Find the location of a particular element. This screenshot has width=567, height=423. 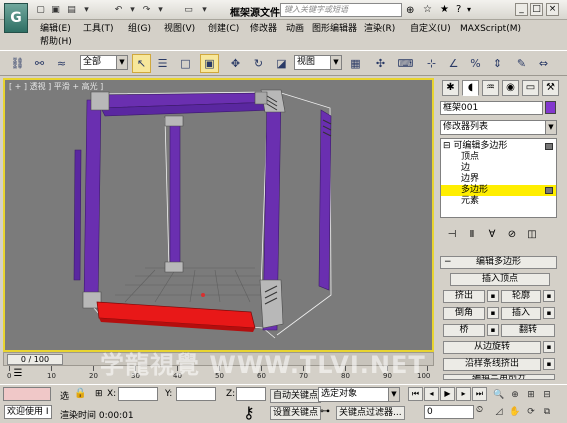

menu-graph-editors: 图形编辑器 is located at coordinates (334, 29).